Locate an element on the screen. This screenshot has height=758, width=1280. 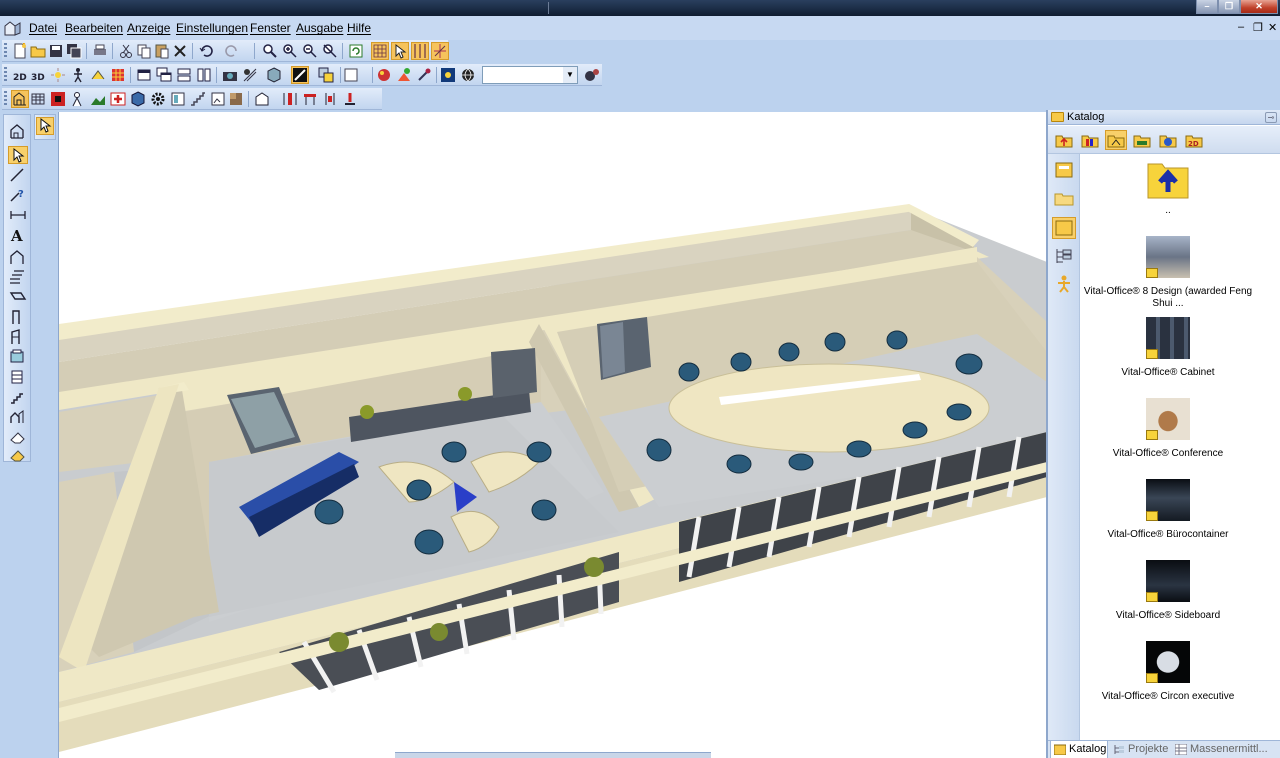
chevron-down-icon: ▼ is located at coordinates (570, 75).